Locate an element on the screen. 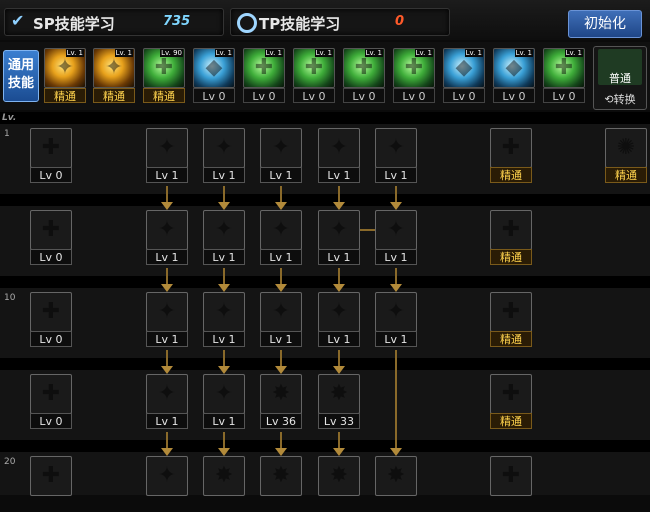 The height and width of the screenshot is (512, 650). skill-r1-c5: ✦ Lv 1 is located at coordinates (339, 156).